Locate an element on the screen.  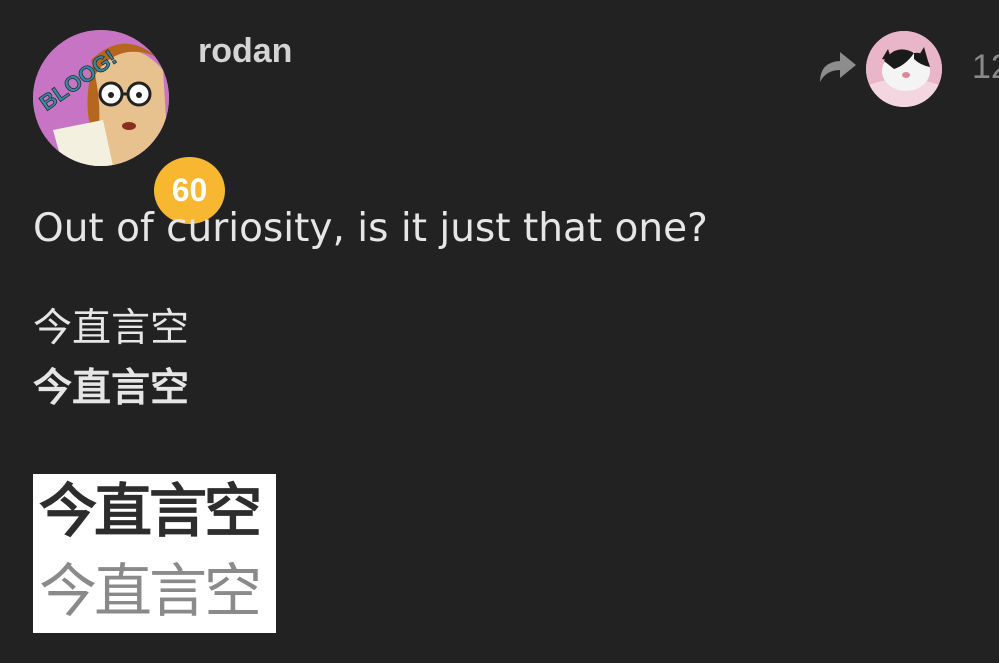
image-row-light: 今直言空 is located at coordinates (150, 591).